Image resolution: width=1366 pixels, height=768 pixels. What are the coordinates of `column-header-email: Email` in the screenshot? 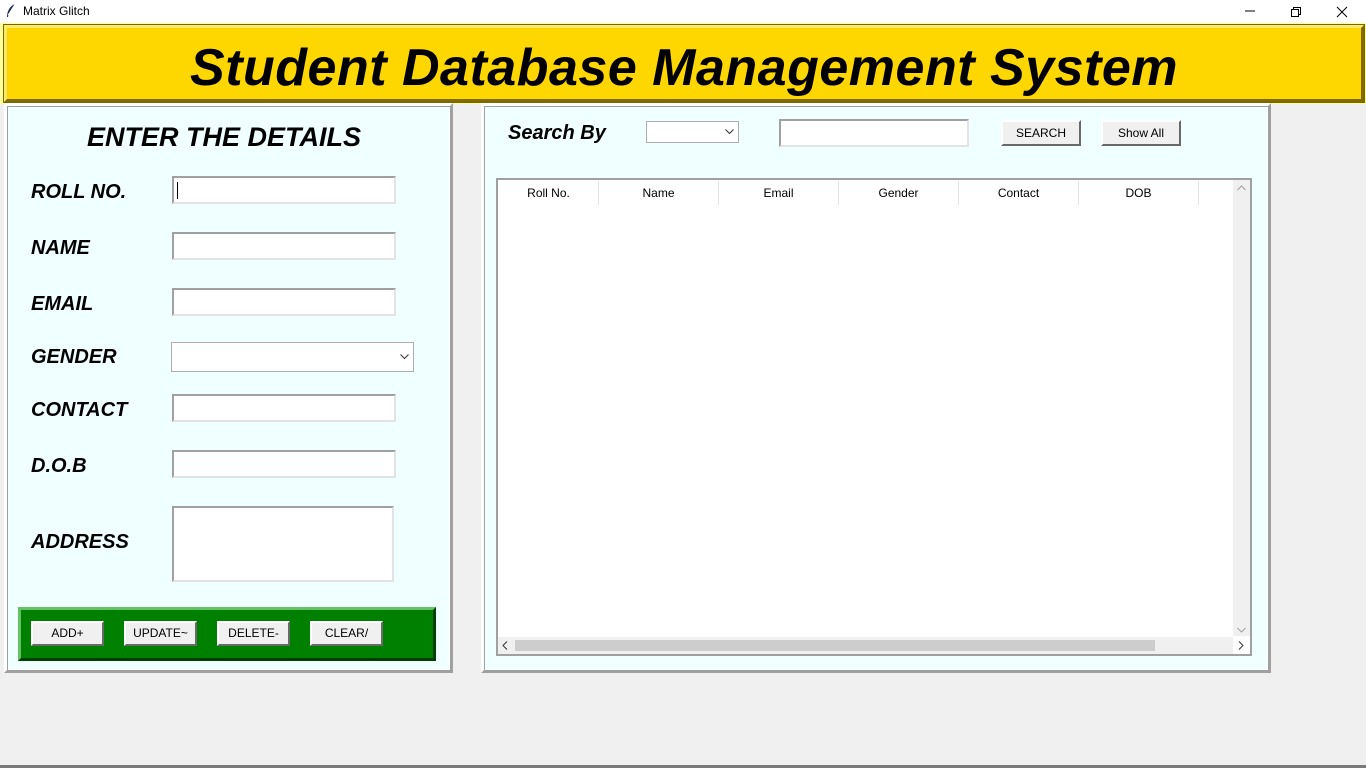 It's located at (779, 193).